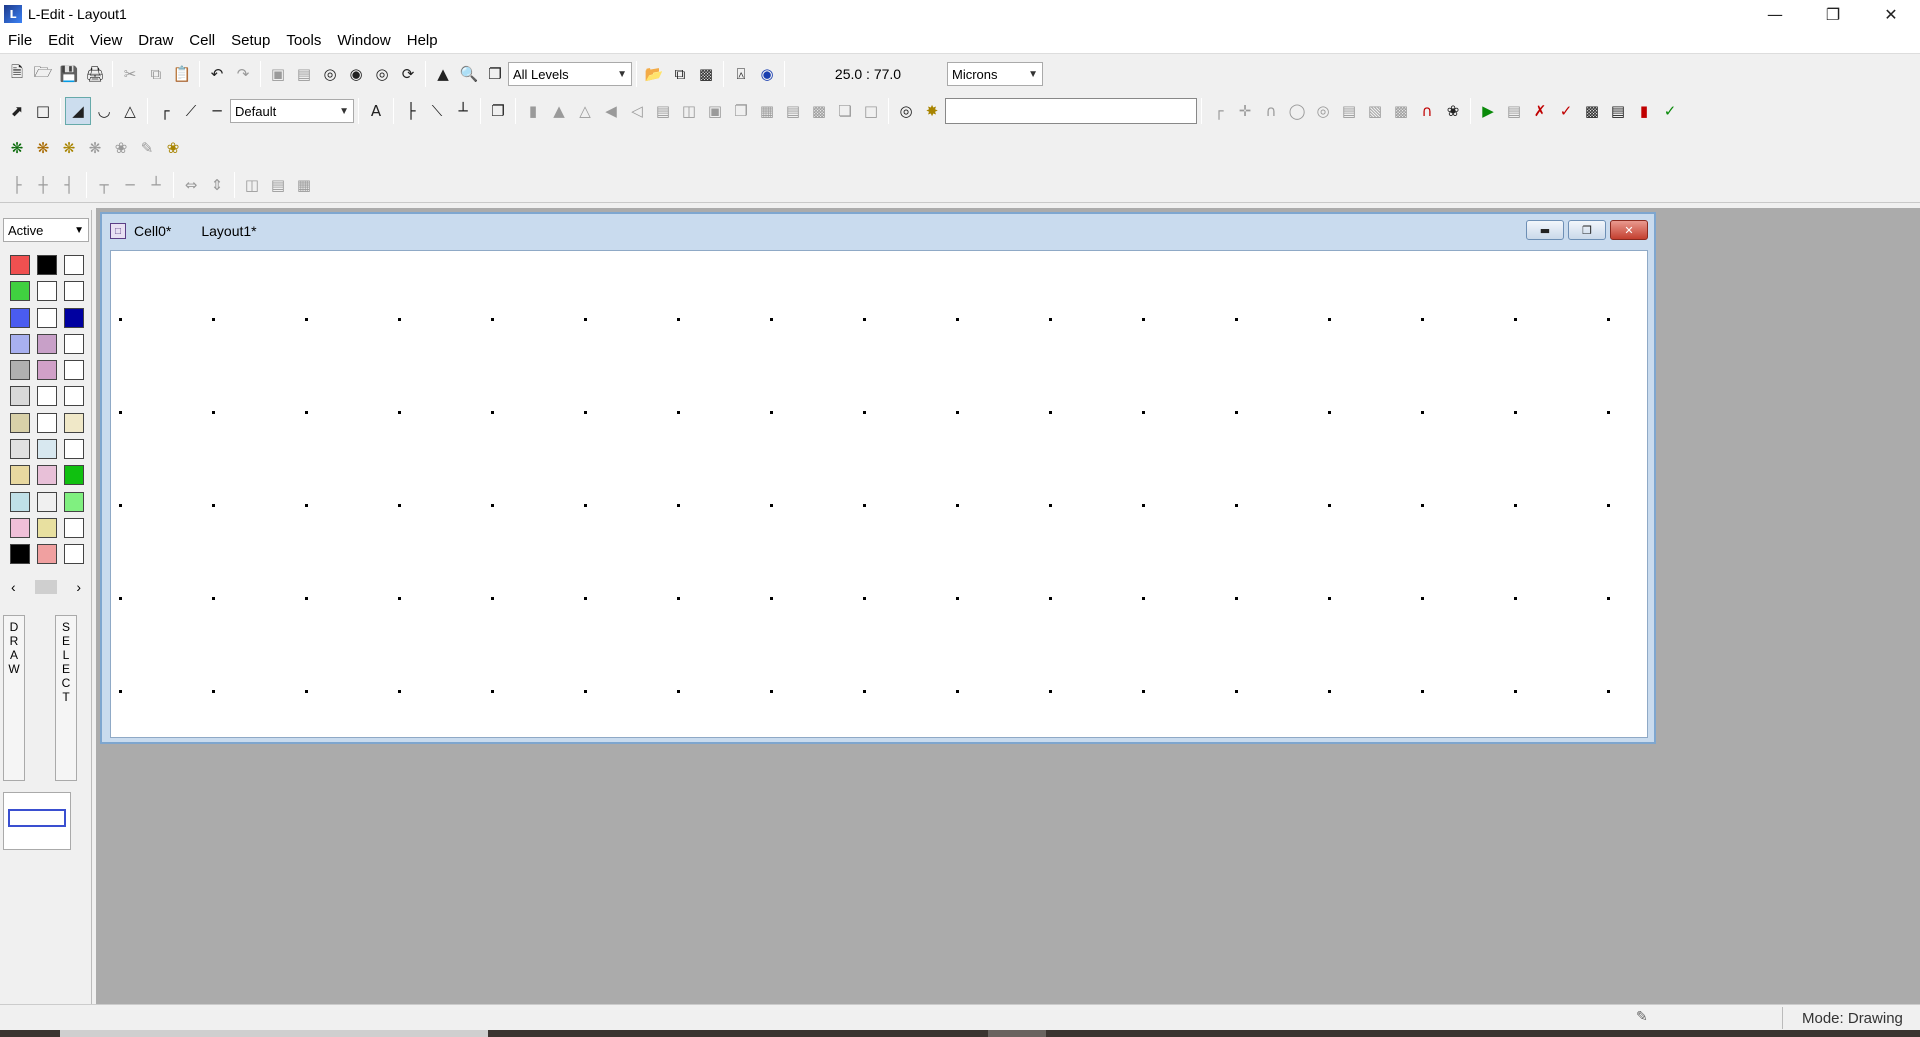  What do you see at coordinates (689, 111) in the screenshot?
I see `split-icon: ◫` at bounding box center [689, 111].